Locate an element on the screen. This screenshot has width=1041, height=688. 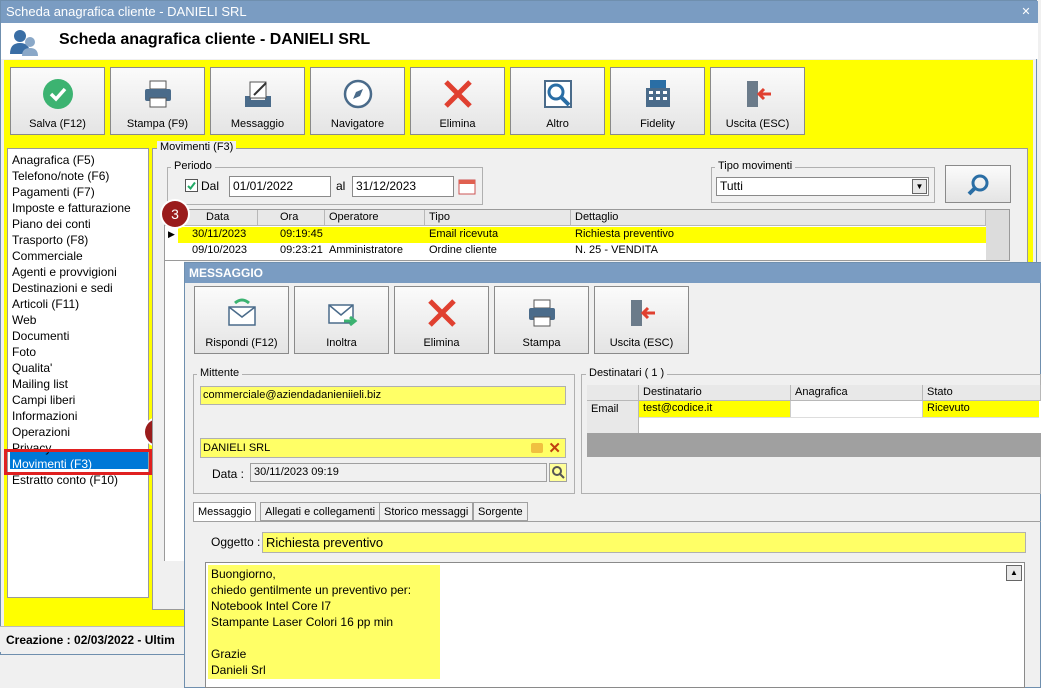
save-button: Salva (F12) is located at coordinates (57, 101).